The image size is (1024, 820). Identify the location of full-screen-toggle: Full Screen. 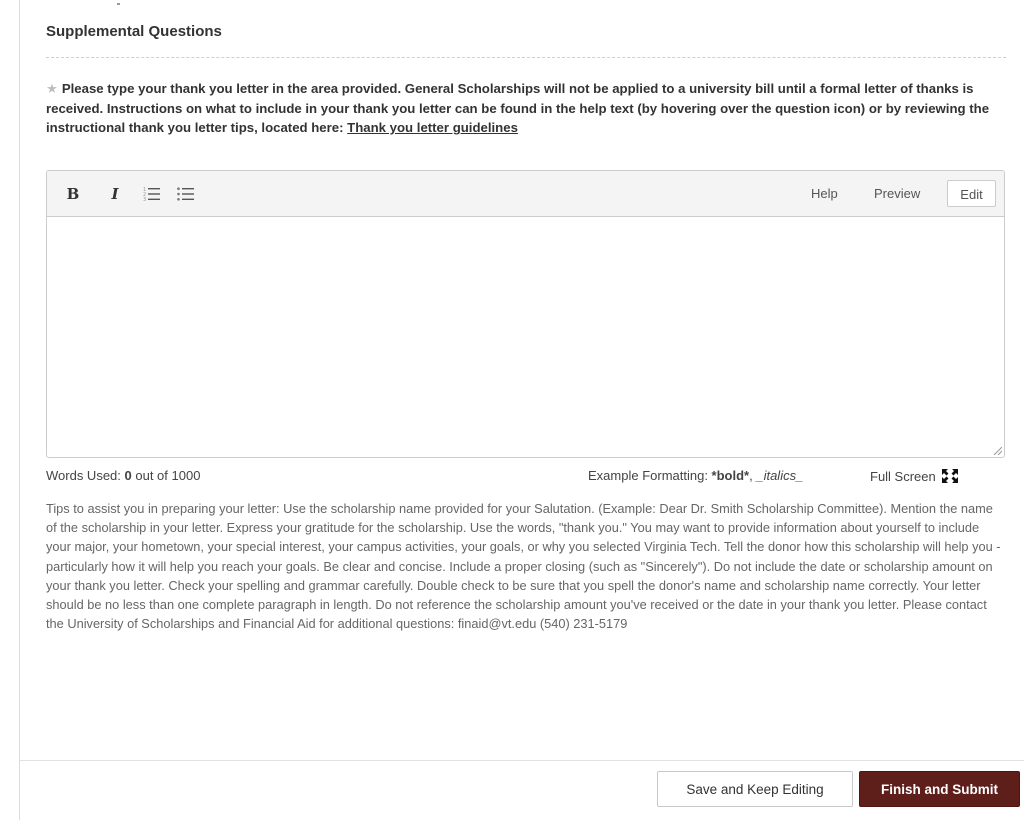
(914, 476).